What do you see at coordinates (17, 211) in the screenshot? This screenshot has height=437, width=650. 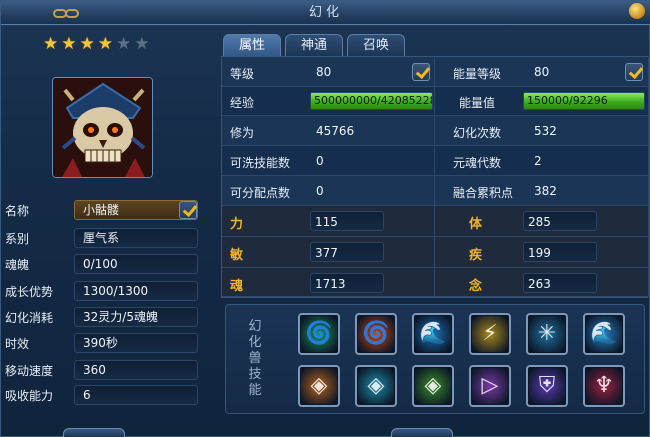 I see `info-label: 名称` at bounding box center [17, 211].